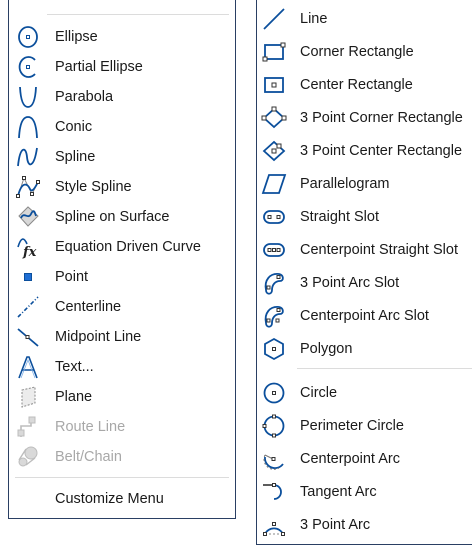  What do you see at coordinates (356, 85) in the screenshot?
I see `menu-item-label: Center Rectangle` at bounding box center [356, 85].